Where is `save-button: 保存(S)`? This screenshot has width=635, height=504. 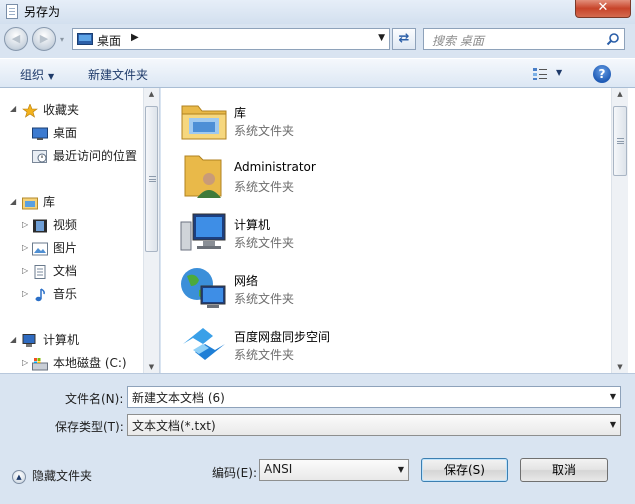
save-button: 保存(S) is located at coordinates (464, 470).